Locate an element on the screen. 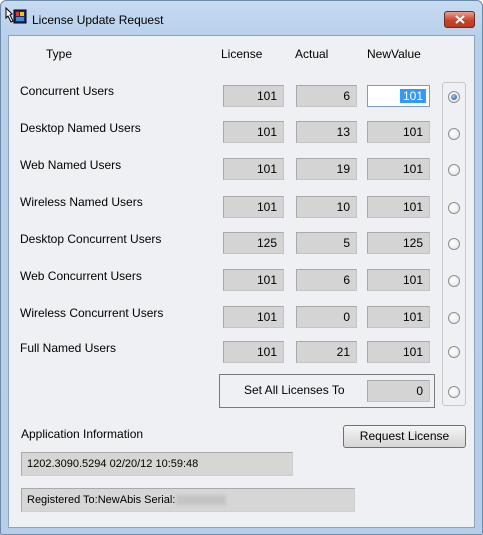 The width and height of the screenshot is (483, 535). row-radio-concurrent-users is located at coordinates (454, 97).